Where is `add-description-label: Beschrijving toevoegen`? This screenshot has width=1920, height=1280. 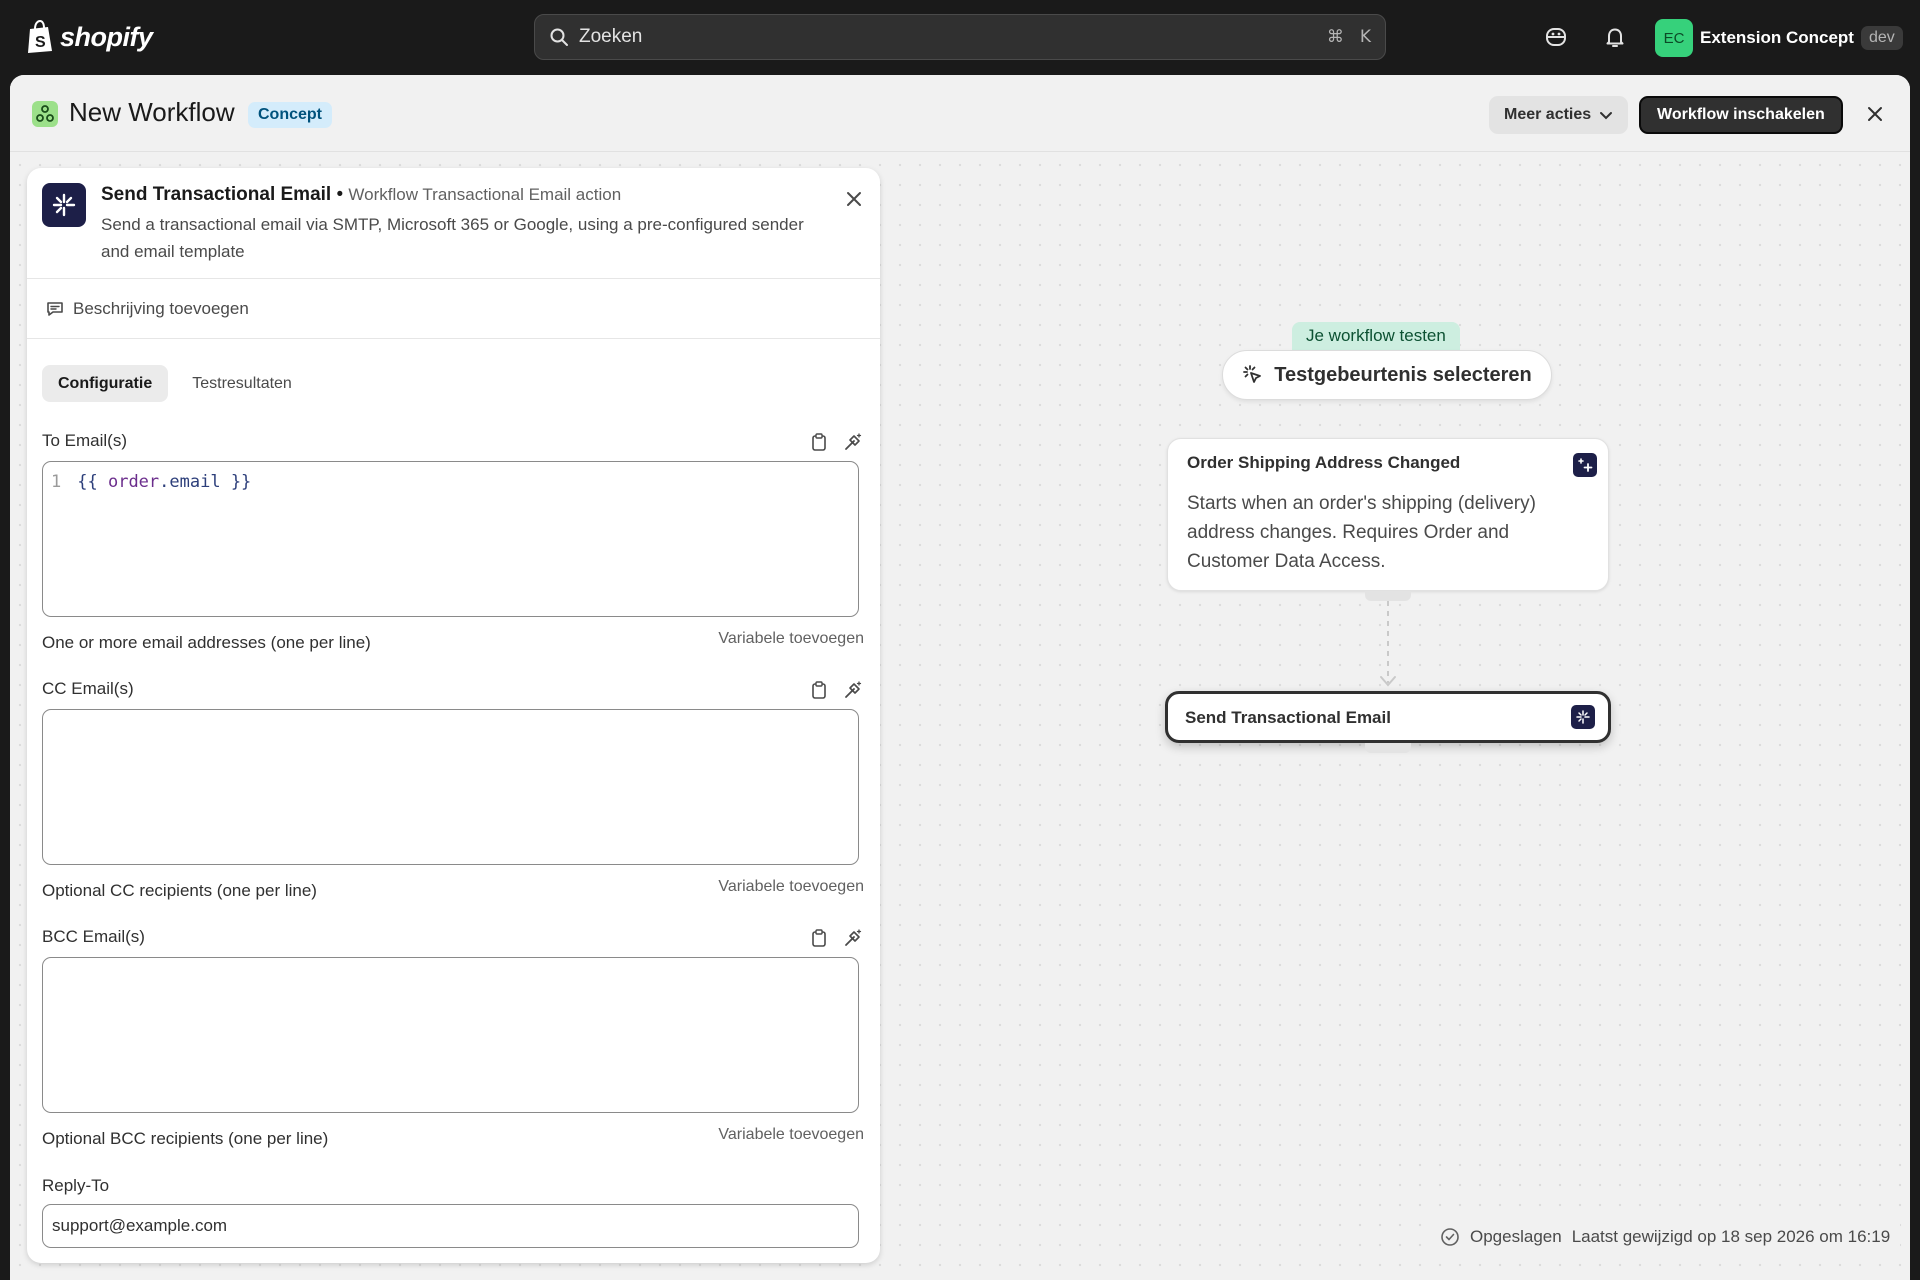 add-description-label: Beschrijving toevoegen is located at coordinates (161, 308).